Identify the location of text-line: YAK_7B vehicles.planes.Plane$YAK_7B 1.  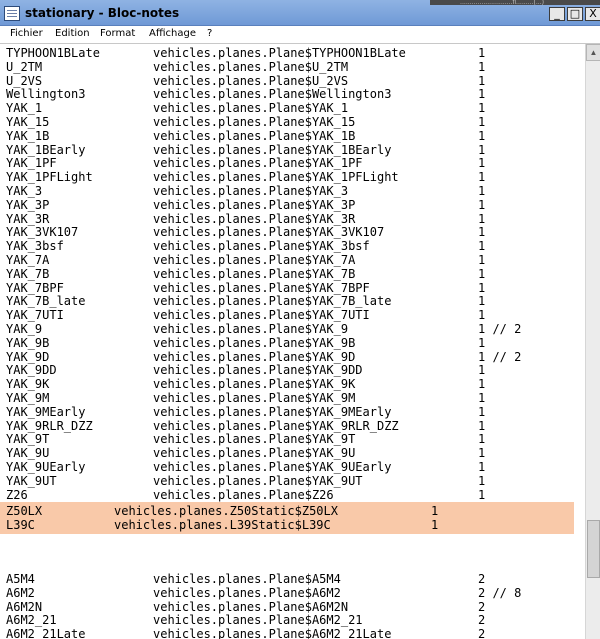
(245, 273).